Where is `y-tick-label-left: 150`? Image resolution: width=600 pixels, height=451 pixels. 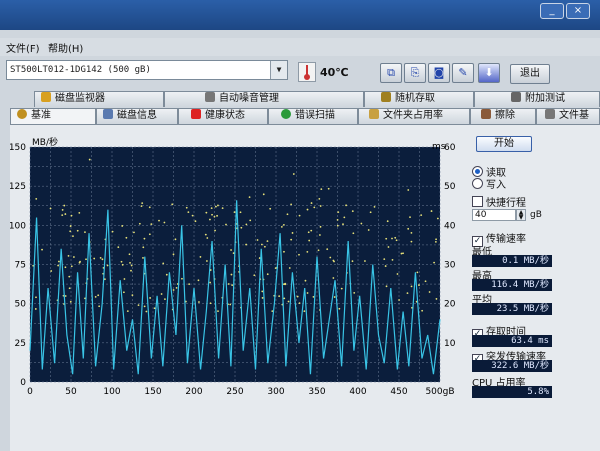
y-tick-label-left: 150 is located at coordinates (18, 148).